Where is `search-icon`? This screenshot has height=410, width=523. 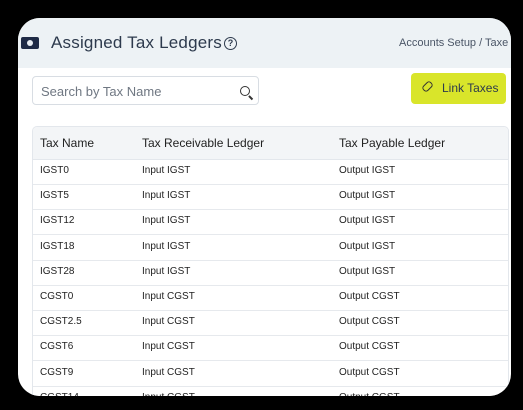 search-icon is located at coordinates (245, 91).